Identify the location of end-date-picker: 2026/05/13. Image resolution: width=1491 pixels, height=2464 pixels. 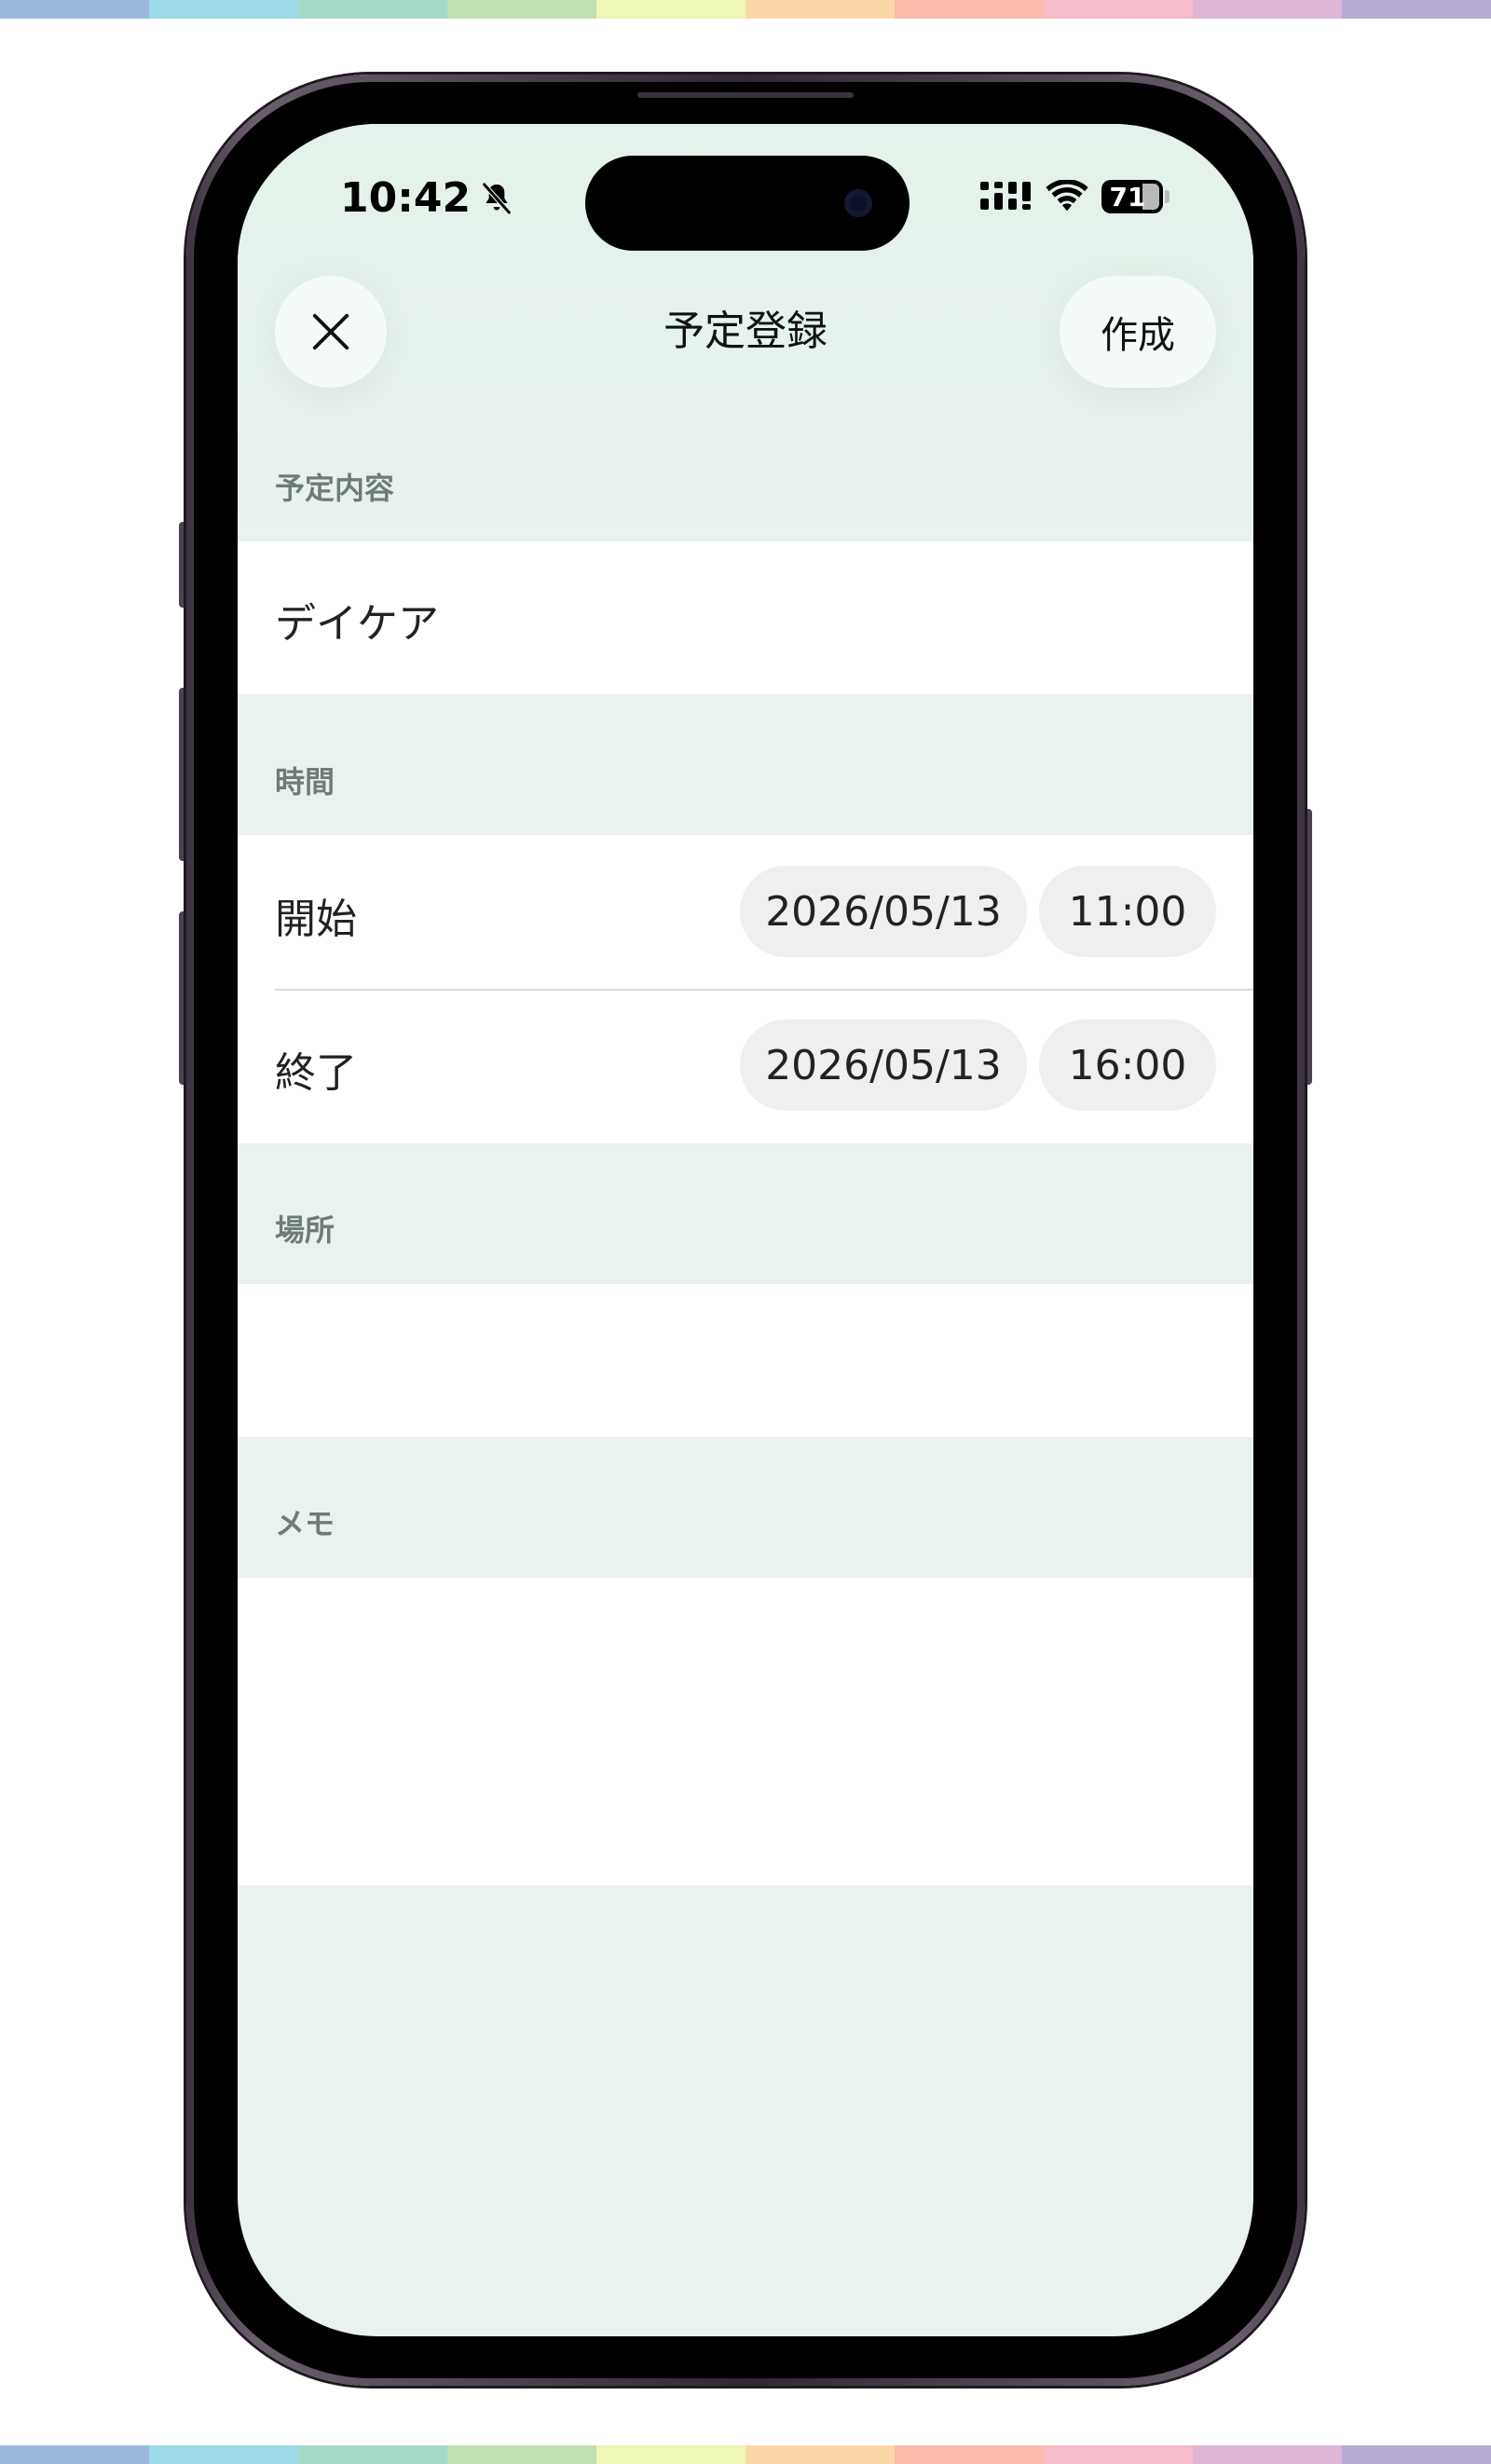
(884, 1065).